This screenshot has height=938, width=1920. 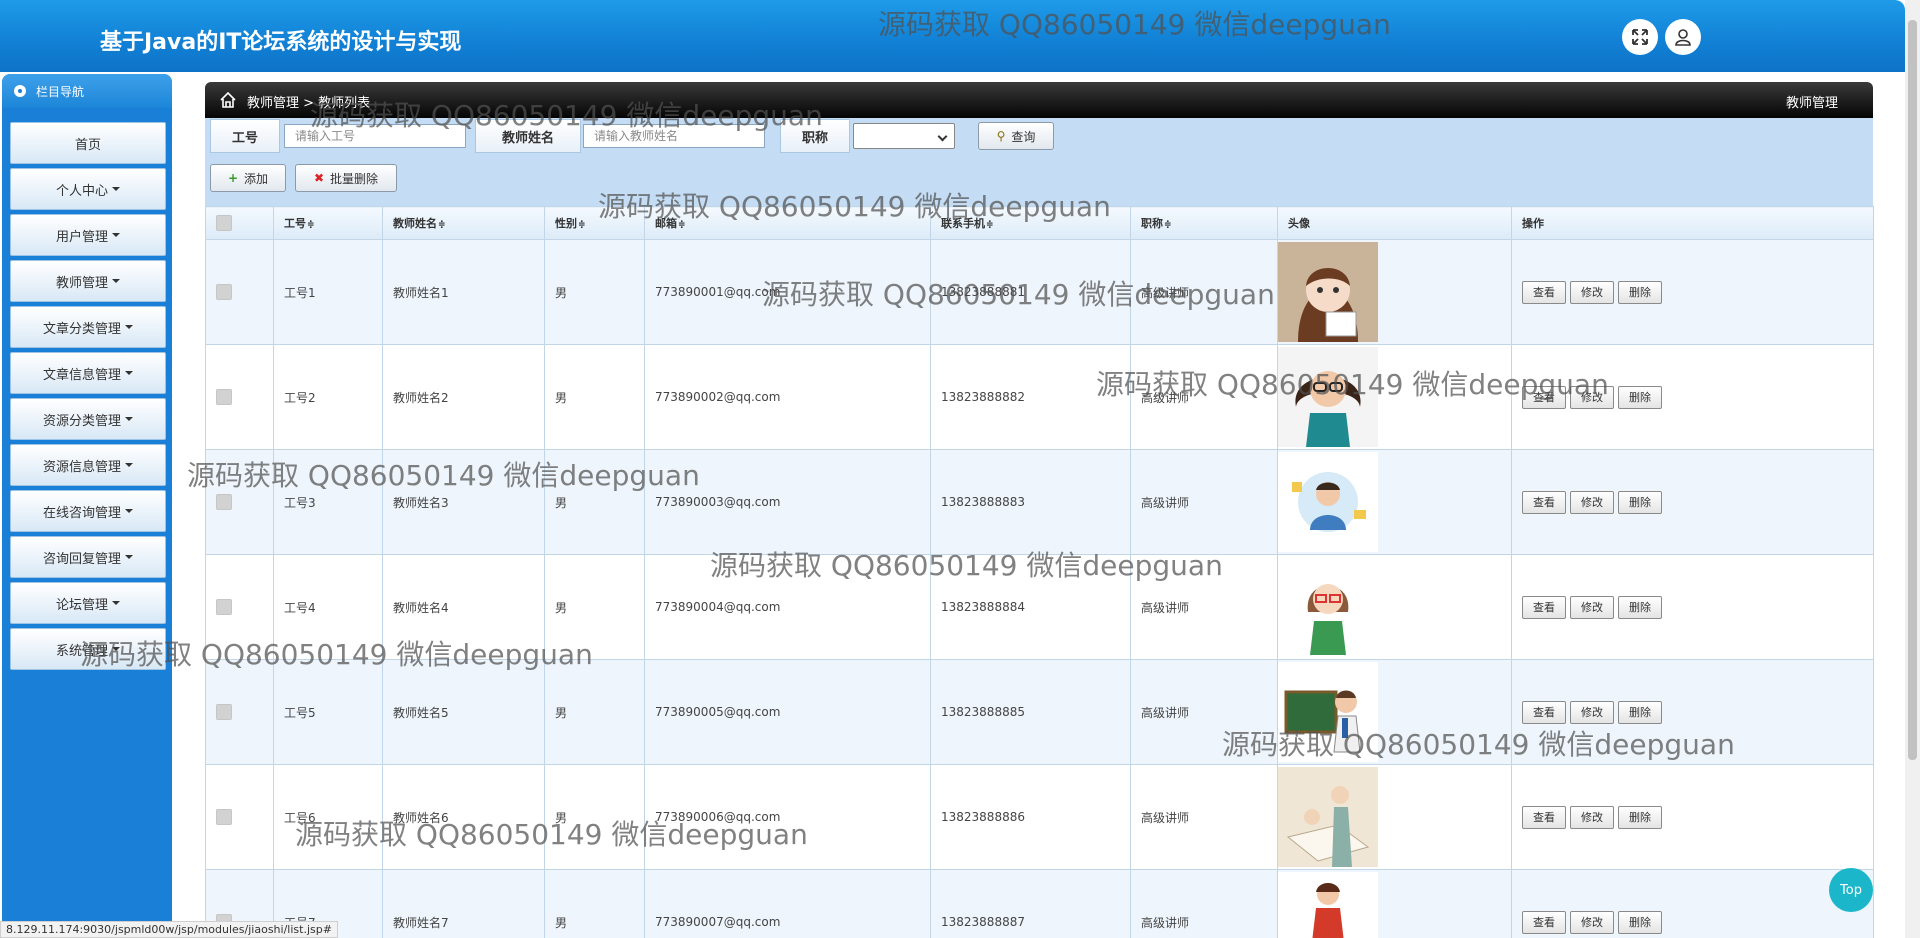 What do you see at coordinates (87, 91) in the screenshot?
I see `sidebar-heading: 栏目导航` at bounding box center [87, 91].